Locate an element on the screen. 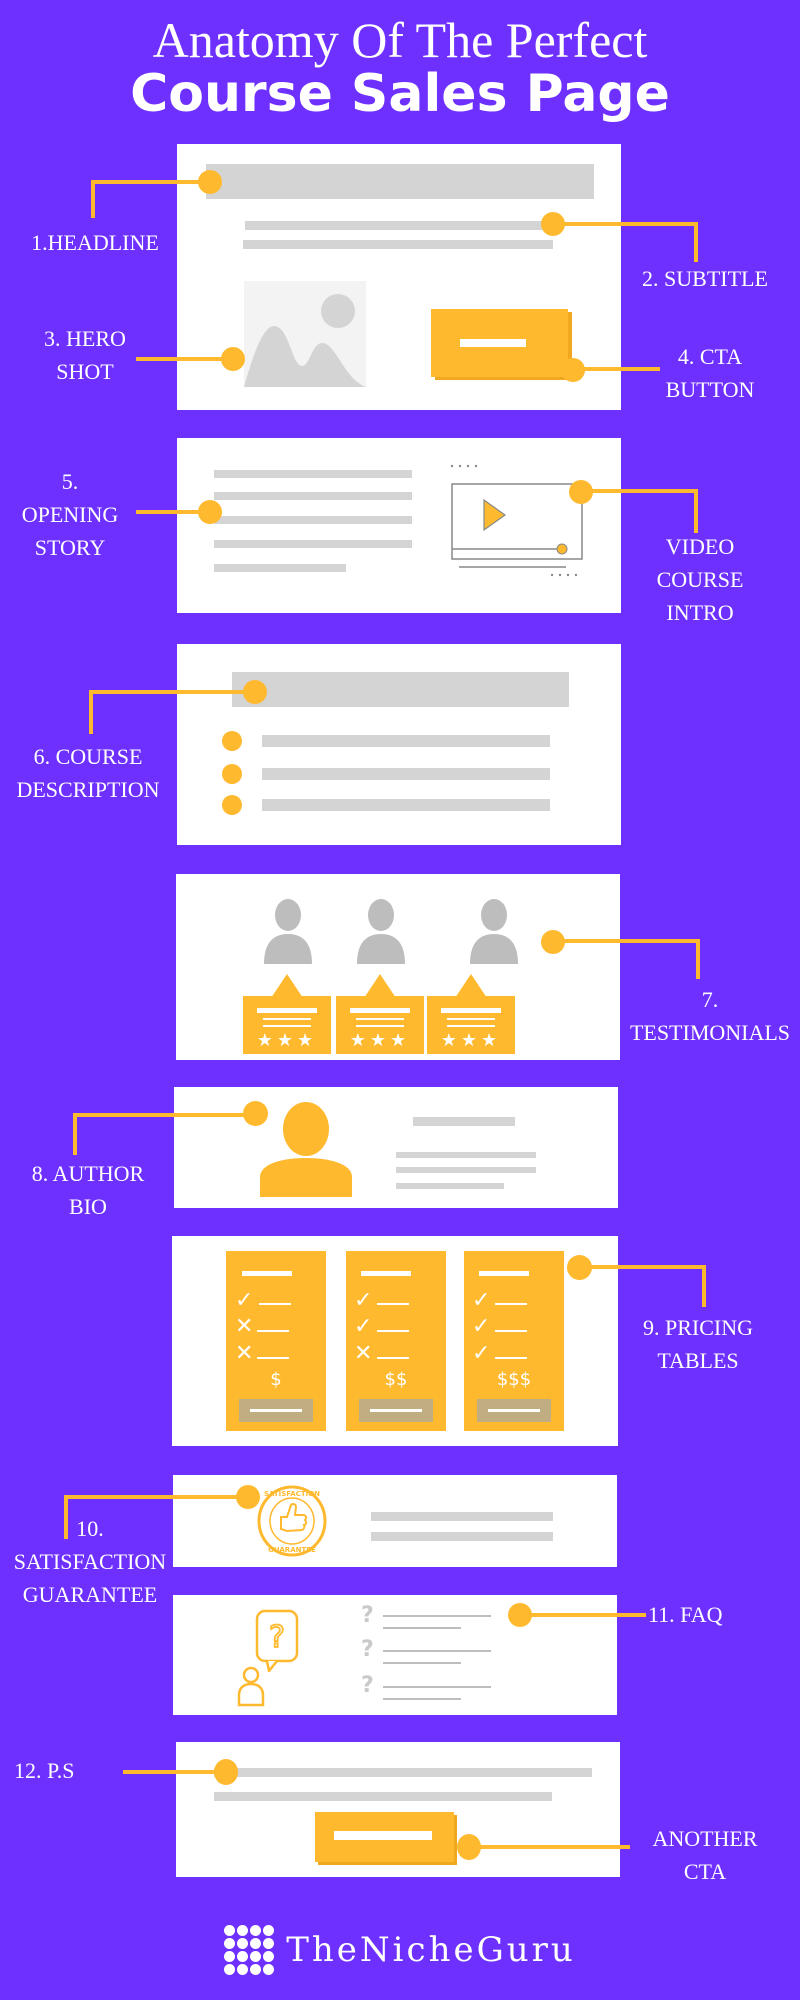 This screenshot has width=800, height=2000. label-author-bio: 8. AUTHOR BIO is located at coordinates (88, 1190).